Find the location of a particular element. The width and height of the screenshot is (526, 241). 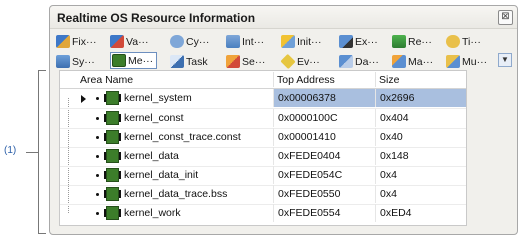

area-name-cell: kernel_const is located at coordinates (154, 118).